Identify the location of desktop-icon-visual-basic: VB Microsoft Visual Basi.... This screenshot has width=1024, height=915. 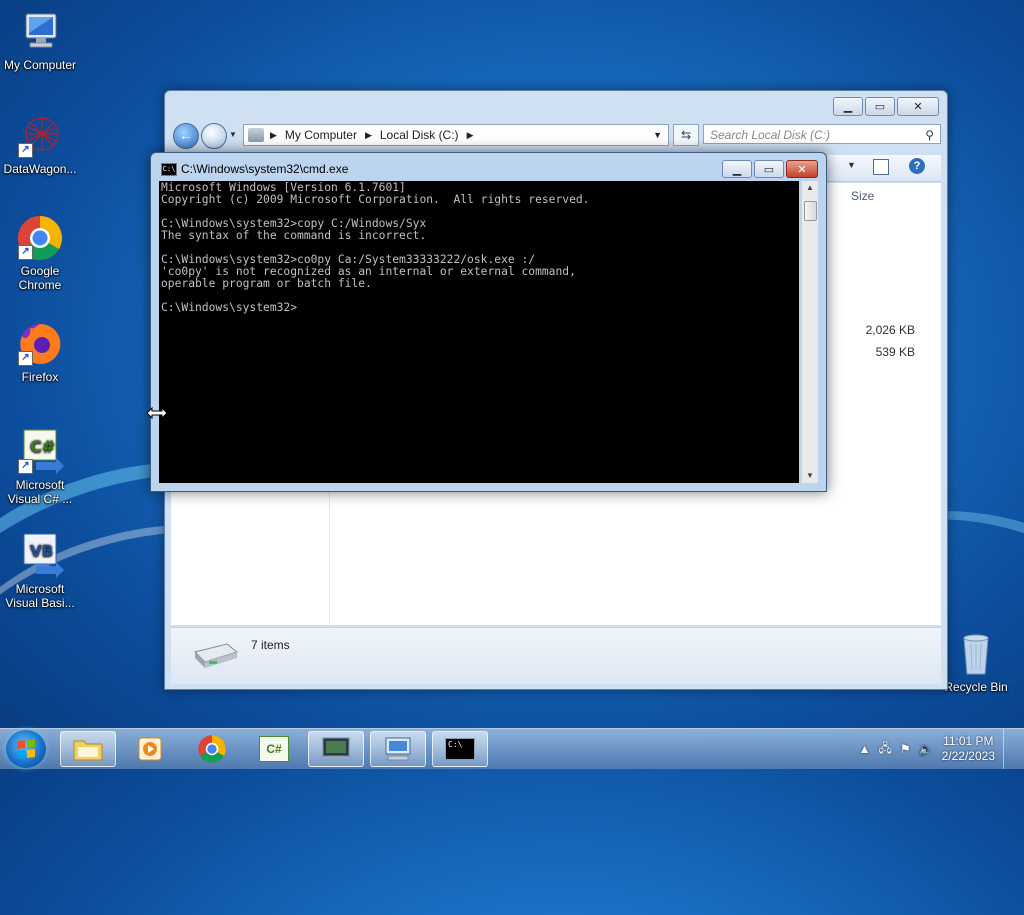
(40, 571).